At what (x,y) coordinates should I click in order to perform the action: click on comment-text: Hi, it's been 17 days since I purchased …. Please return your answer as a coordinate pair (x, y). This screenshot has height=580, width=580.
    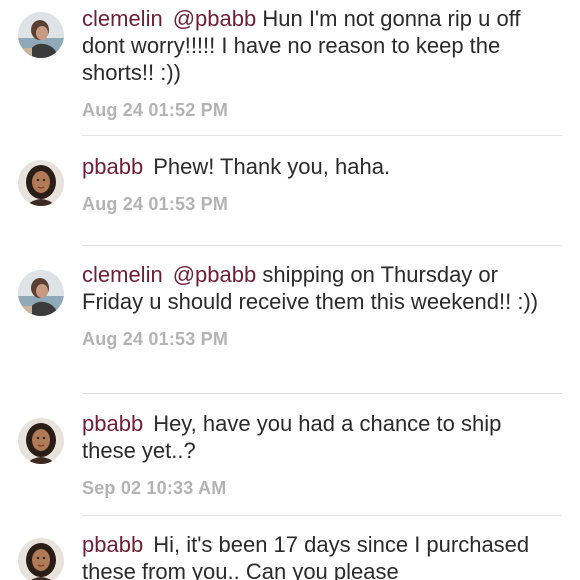
    Looking at the image, I should click on (306, 556).